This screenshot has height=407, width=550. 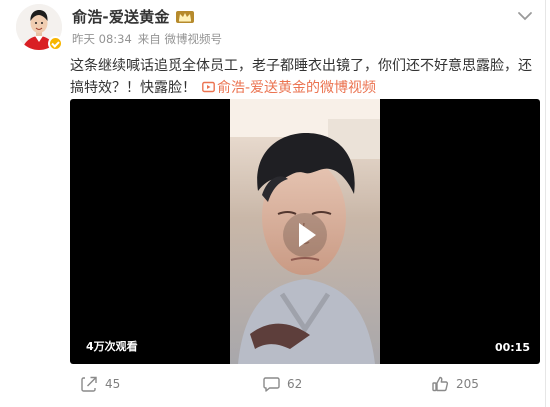 I want to click on post-time: 昨天 08:34, so click(x=102, y=39).